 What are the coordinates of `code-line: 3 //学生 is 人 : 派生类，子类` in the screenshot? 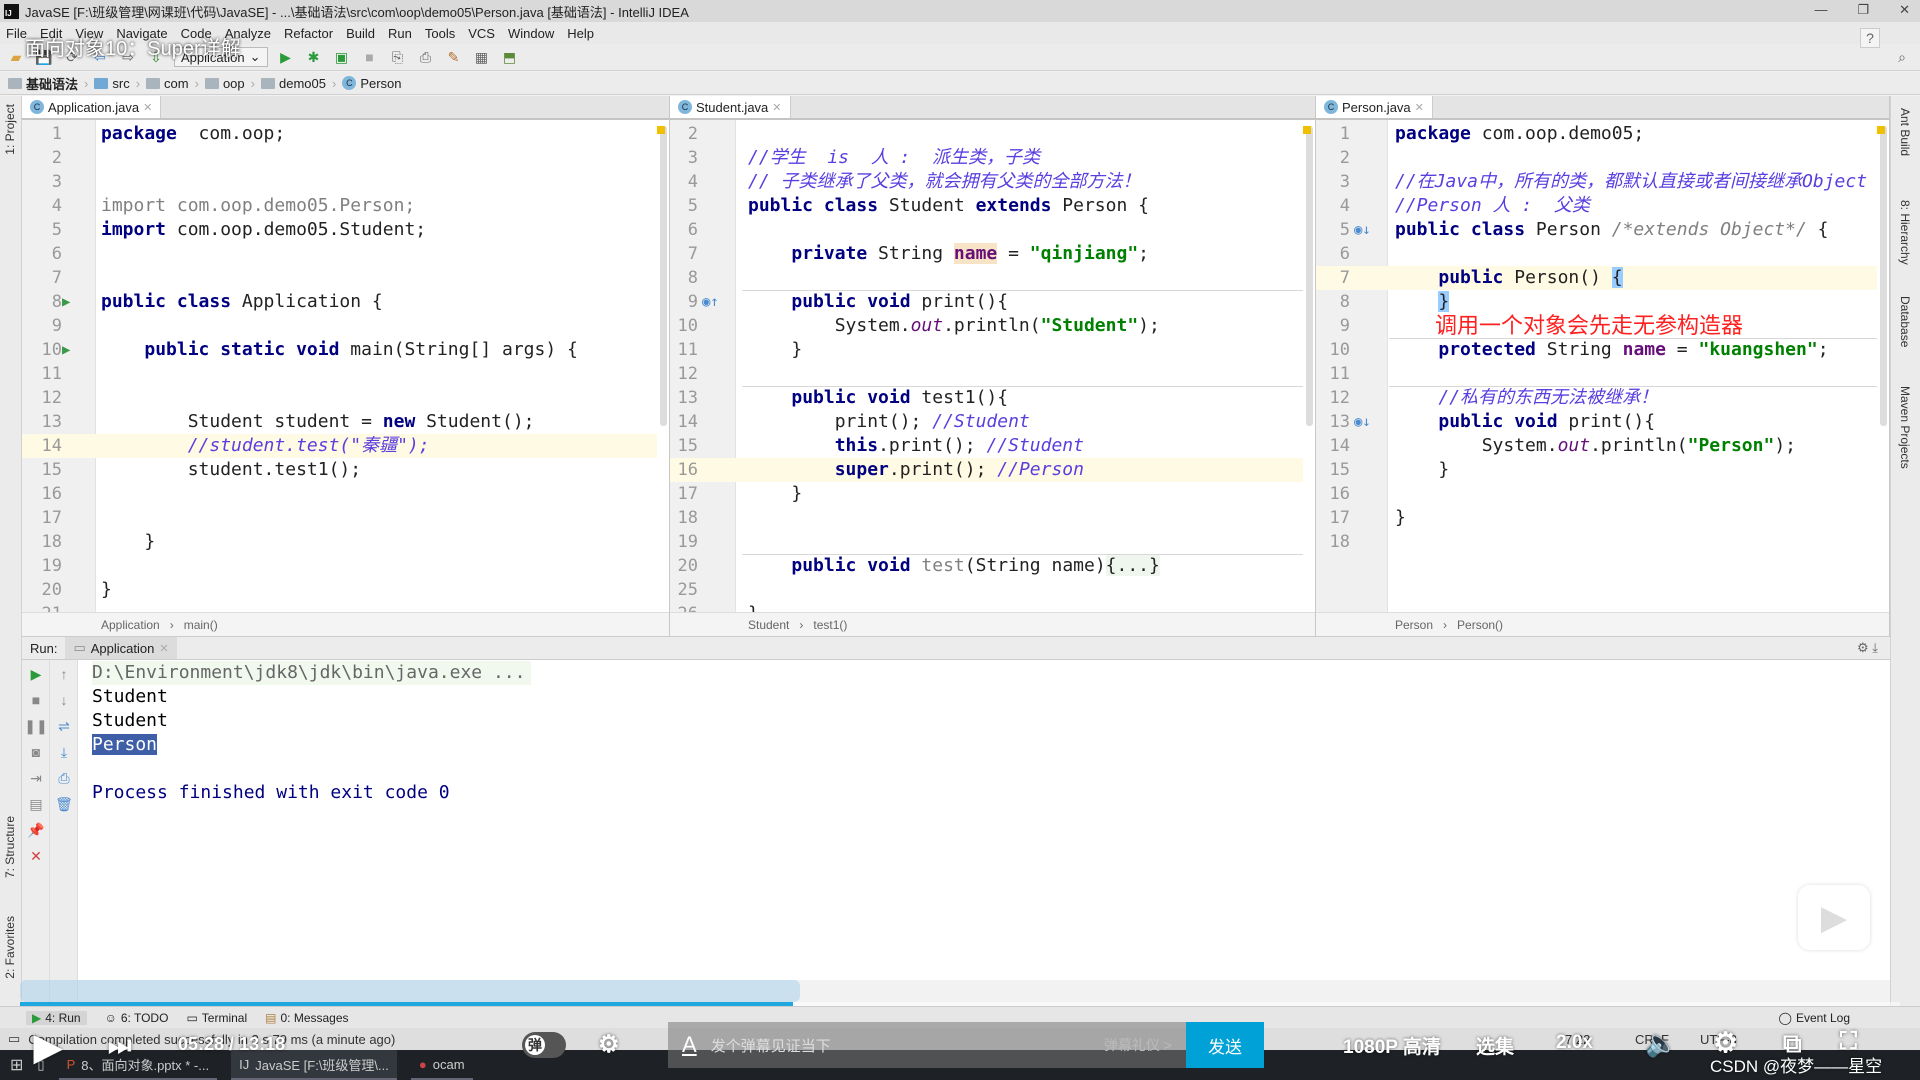 It's located at (986, 158).